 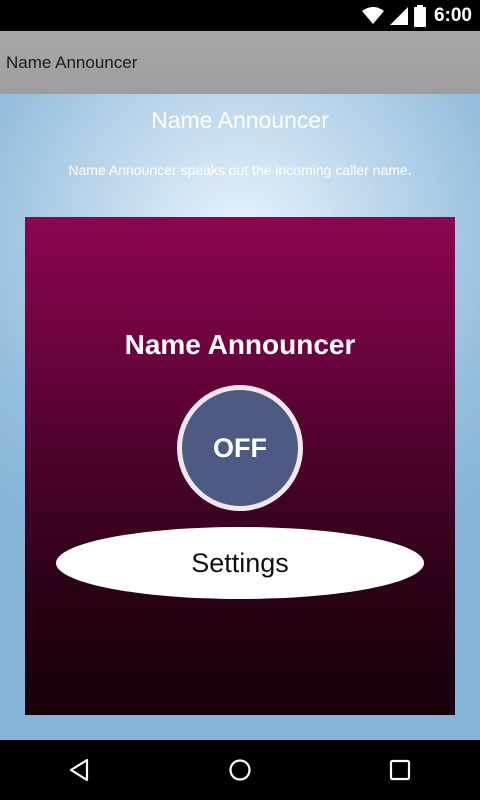 What do you see at coordinates (372, 15) in the screenshot?
I see `wifi-icon` at bounding box center [372, 15].